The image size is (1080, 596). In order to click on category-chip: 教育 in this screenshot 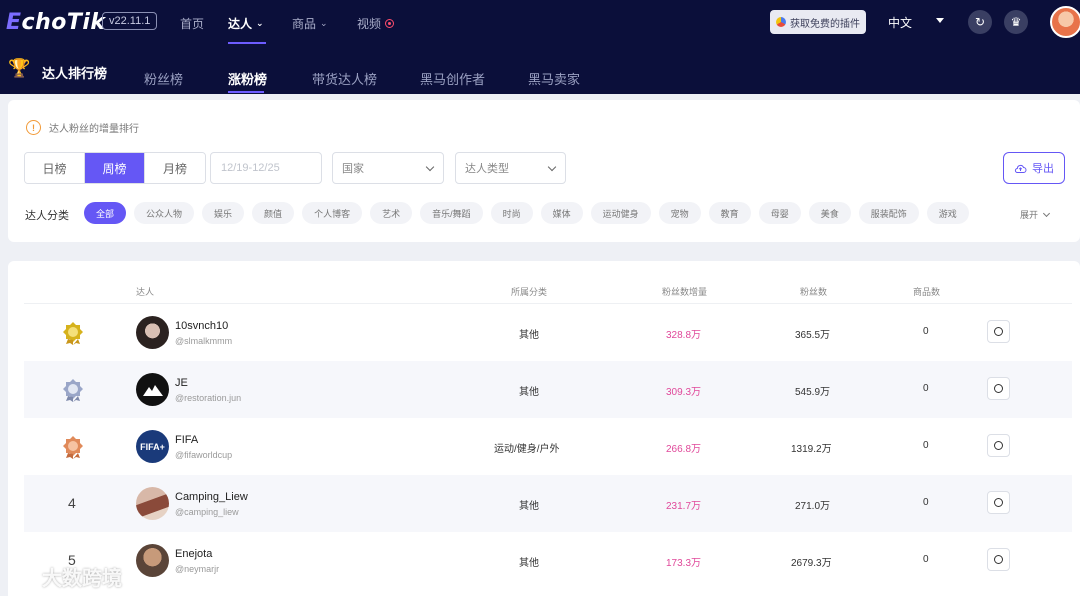, I will do `click(729, 213)`.